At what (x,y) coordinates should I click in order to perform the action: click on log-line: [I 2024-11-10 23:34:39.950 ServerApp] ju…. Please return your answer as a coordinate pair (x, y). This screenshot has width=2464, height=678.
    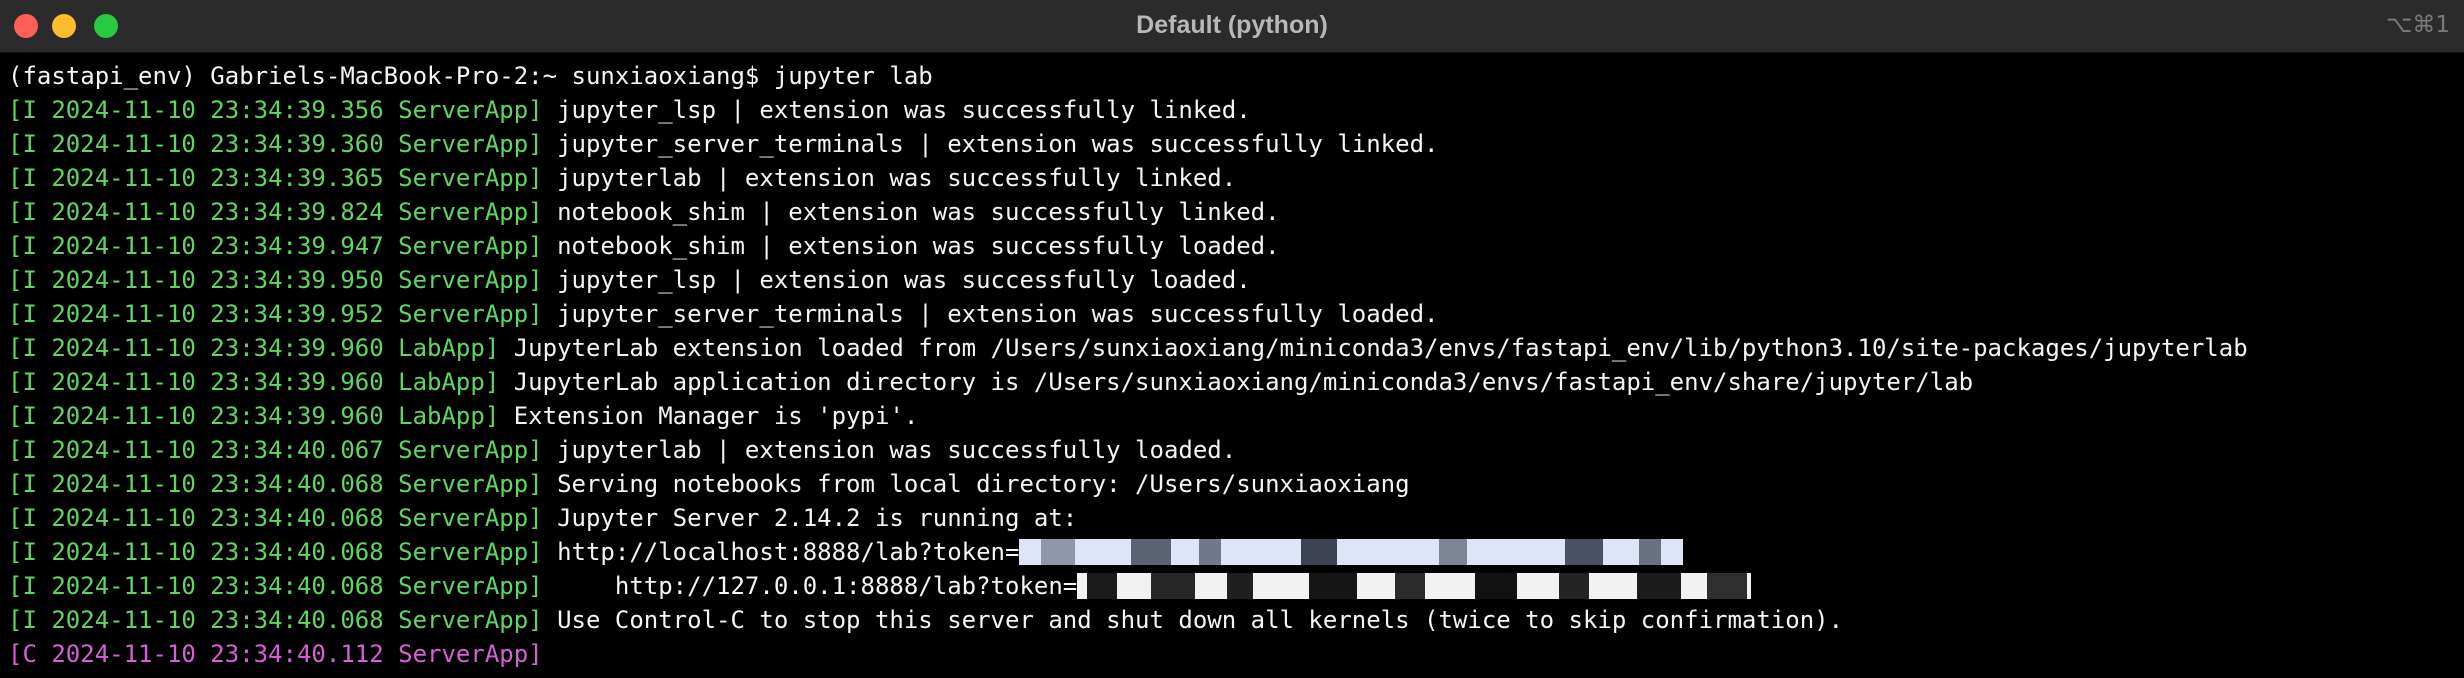
    Looking at the image, I should click on (1232, 280).